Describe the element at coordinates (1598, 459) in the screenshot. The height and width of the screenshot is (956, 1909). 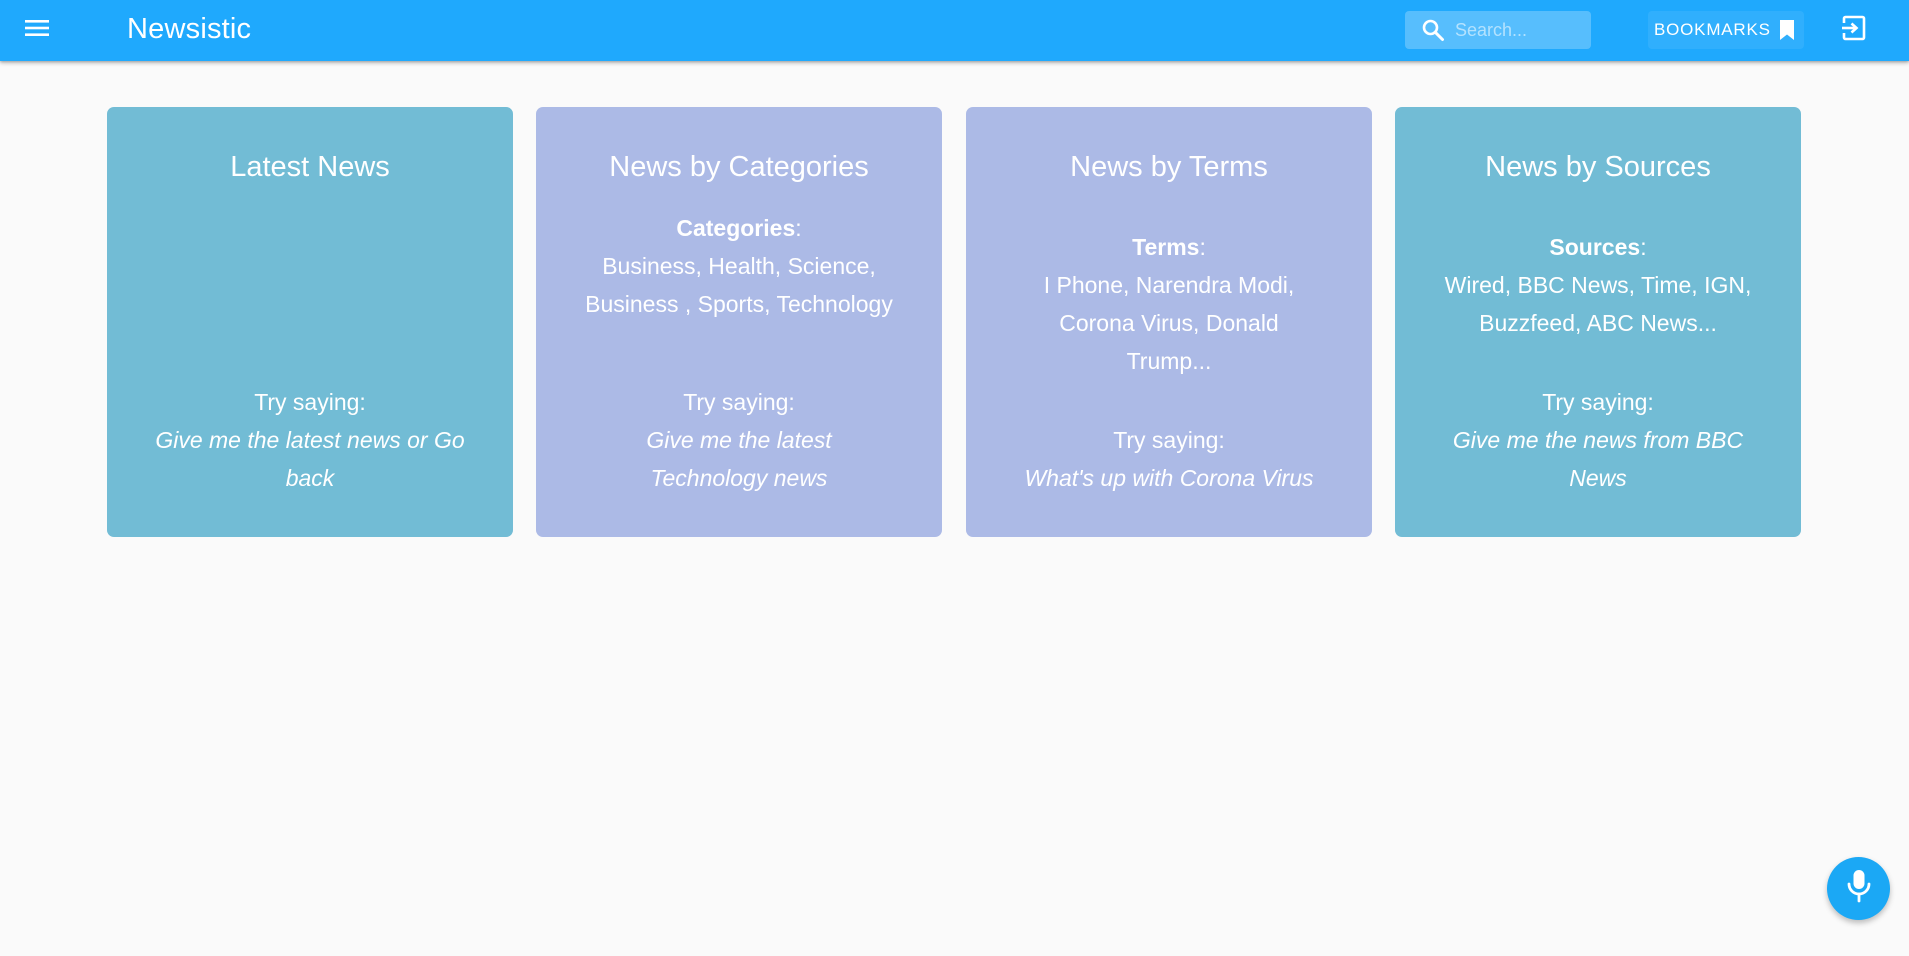
I see `try-saying-example: Give me the news from BBC News` at that location.